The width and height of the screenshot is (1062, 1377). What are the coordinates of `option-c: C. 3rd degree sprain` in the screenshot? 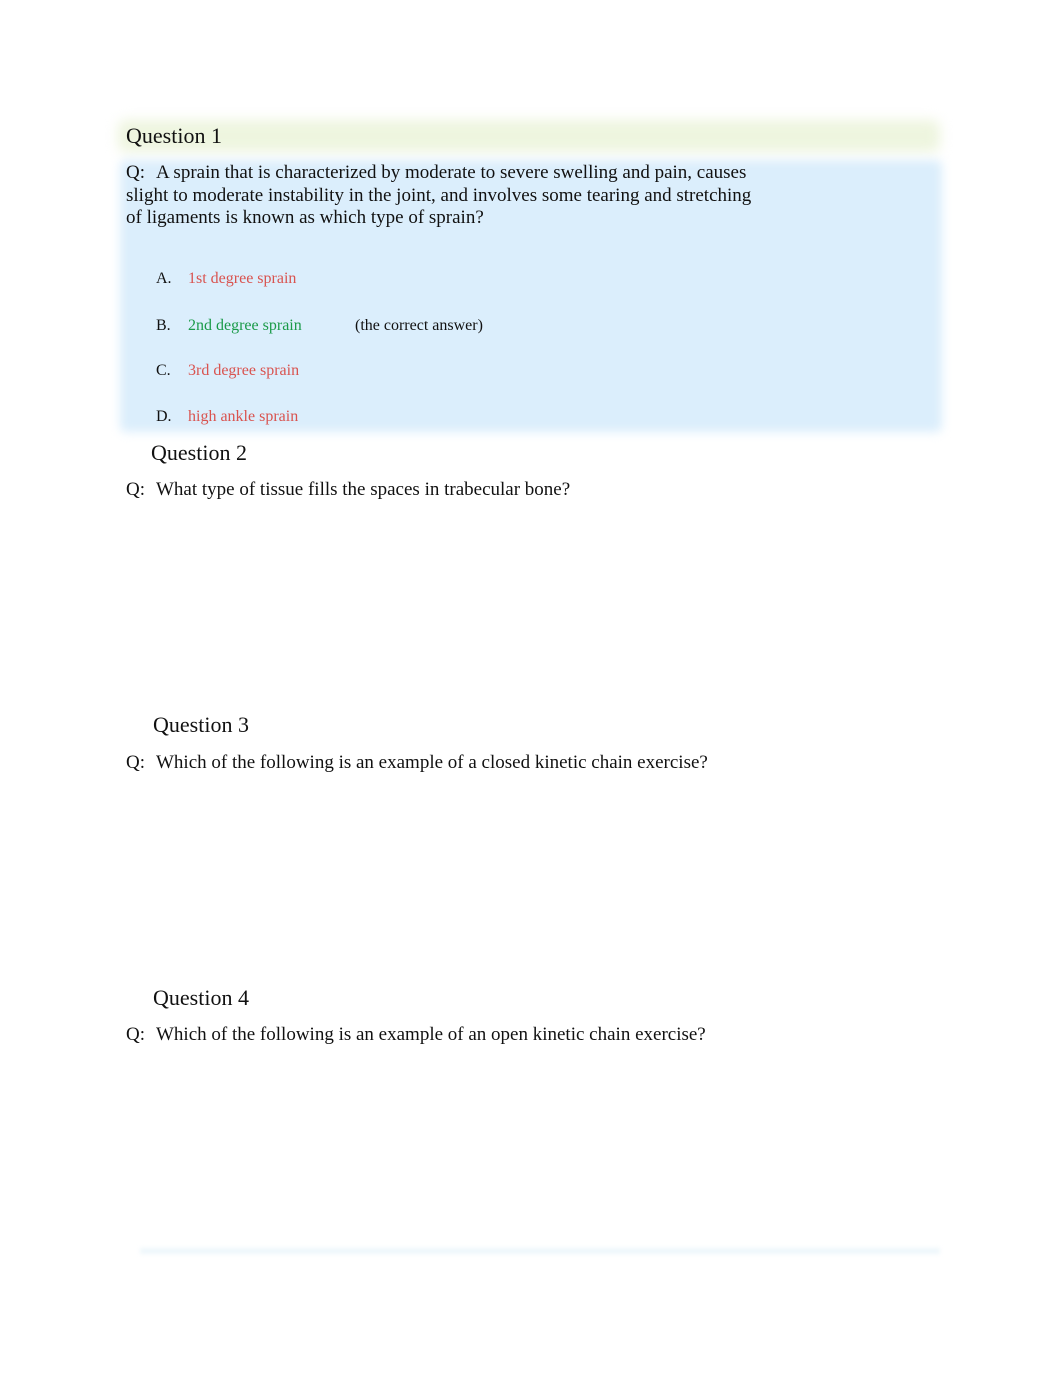 It's located at (227, 371).